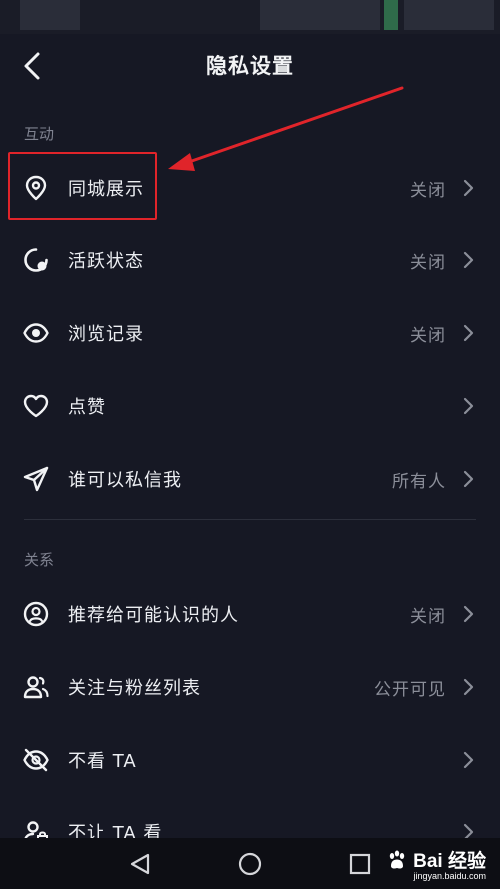 This screenshot has height=889, width=500. I want to click on watermark-url: jingyan.baidu.com, so click(449, 876).